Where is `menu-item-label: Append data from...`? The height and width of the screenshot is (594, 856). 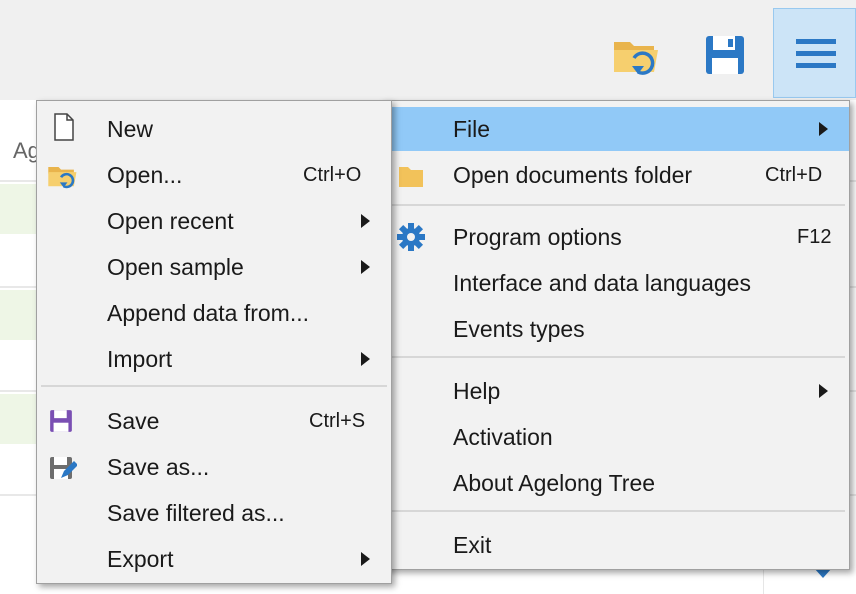 menu-item-label: Append data from... is located at coordinates (208, 312).